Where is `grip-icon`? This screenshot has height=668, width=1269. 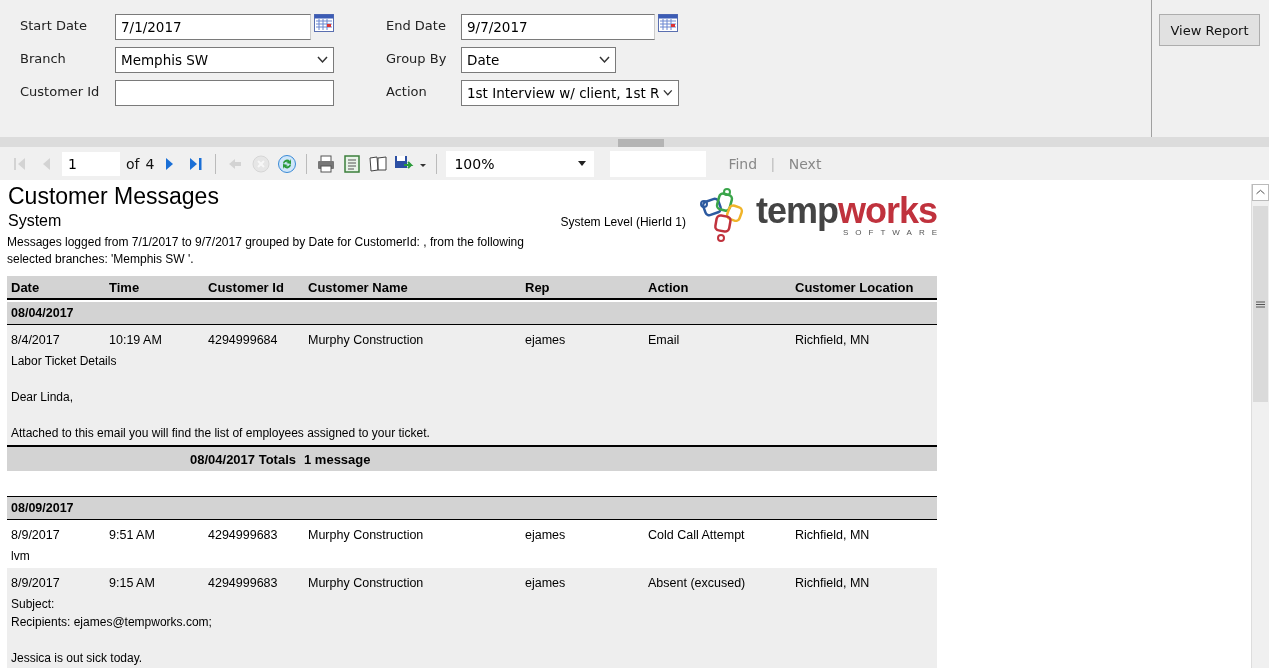
grip-icon is located at coordinates (1260, 304).